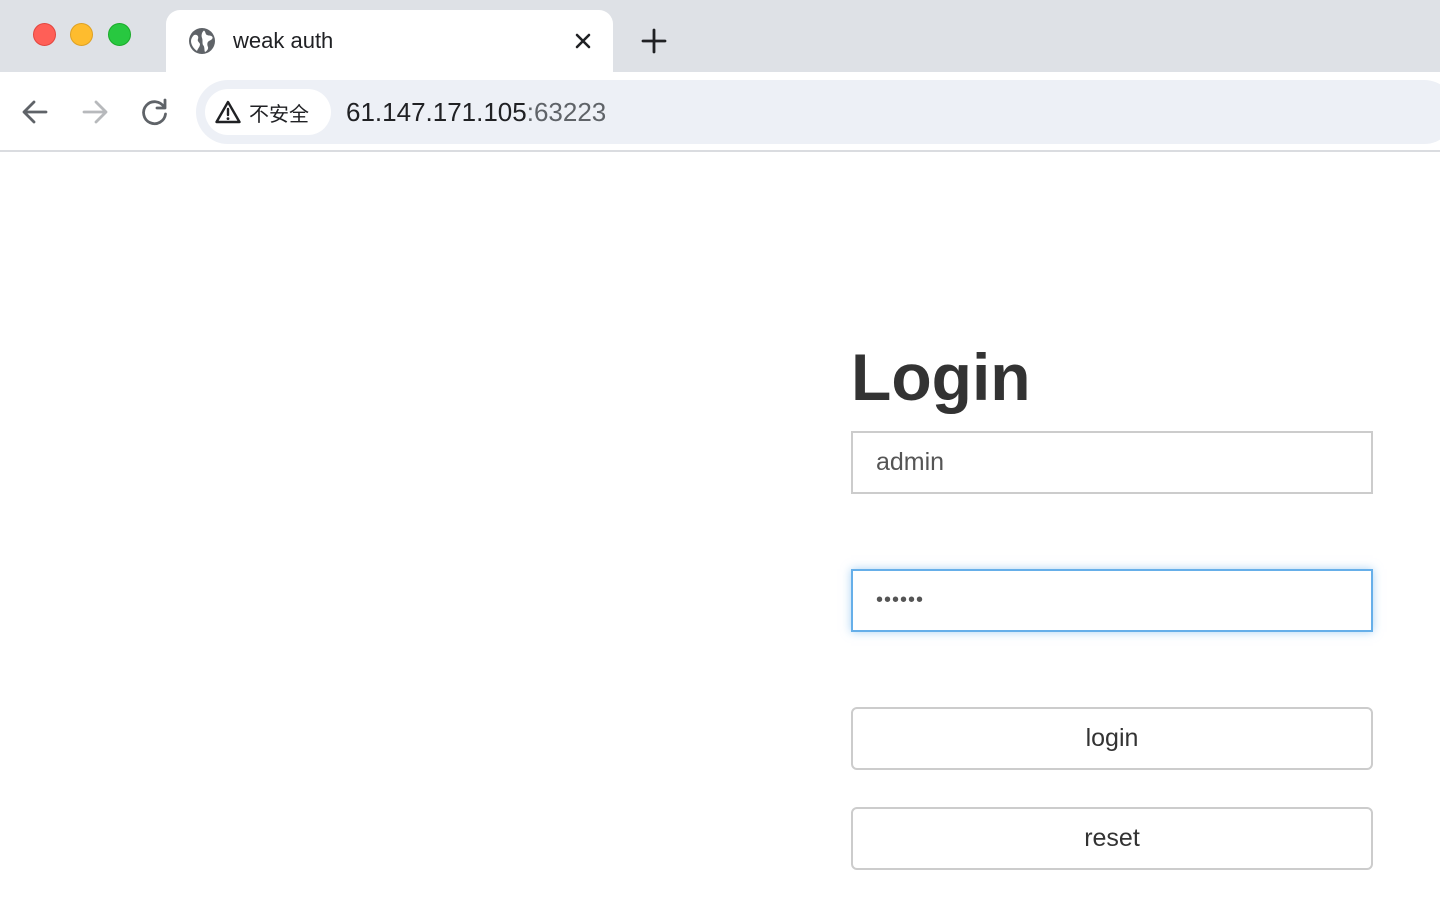 The width and height of the screenshot is (1440, 909). I want to click on reset-button: reset, so click(1112, 838).